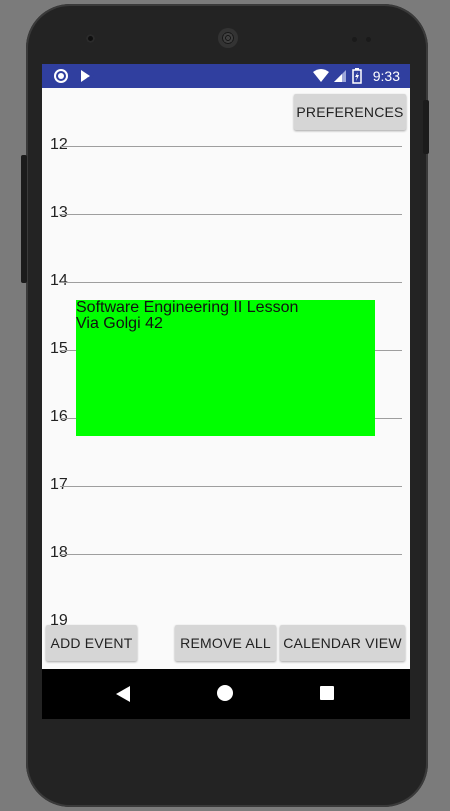 This screenshot has height=811, width=450. Describe the element at coordinates (386, 76) in the screenshot. I see `status-time: 9:33` at that location.